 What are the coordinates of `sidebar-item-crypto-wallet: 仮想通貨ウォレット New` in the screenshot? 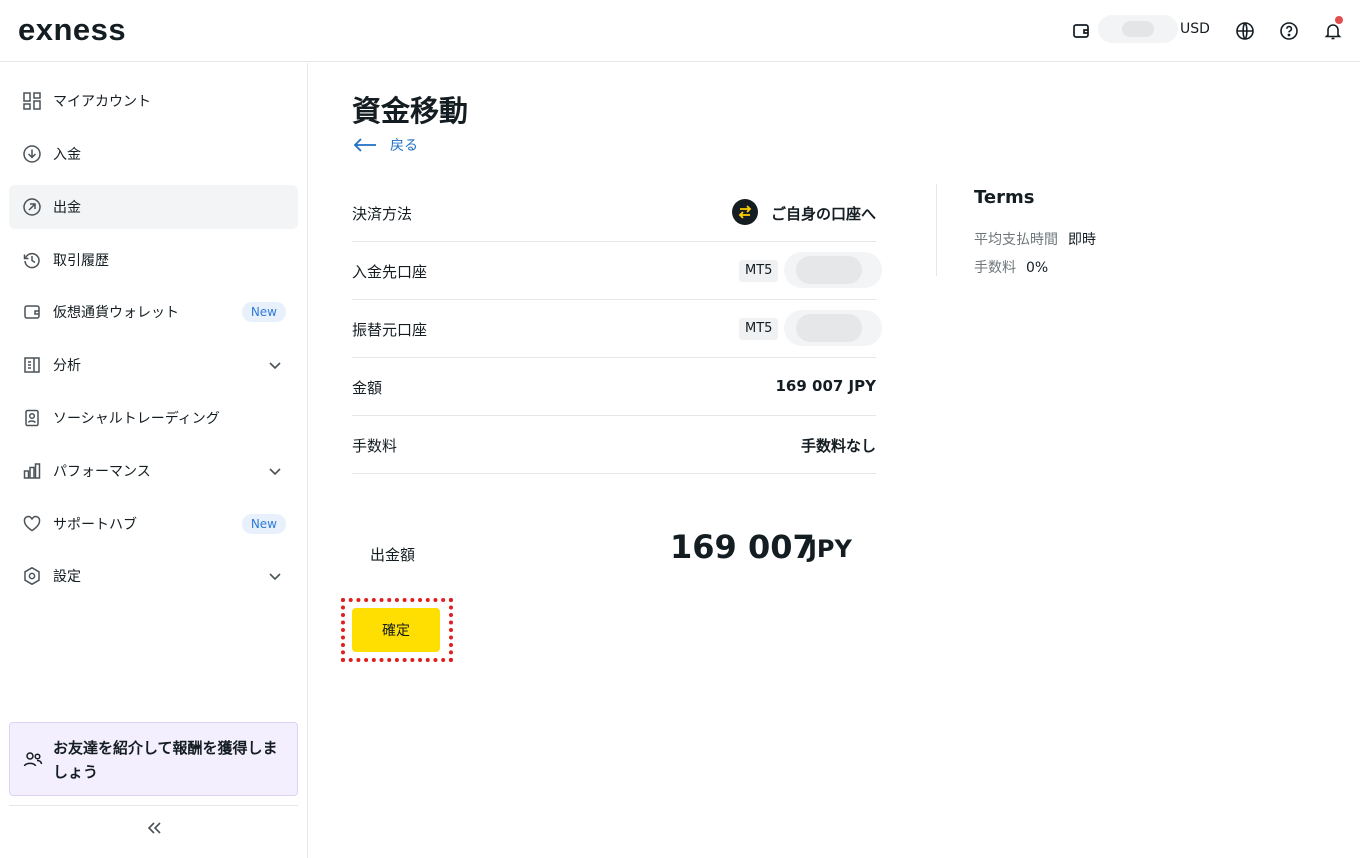 It's located at (153, 312).